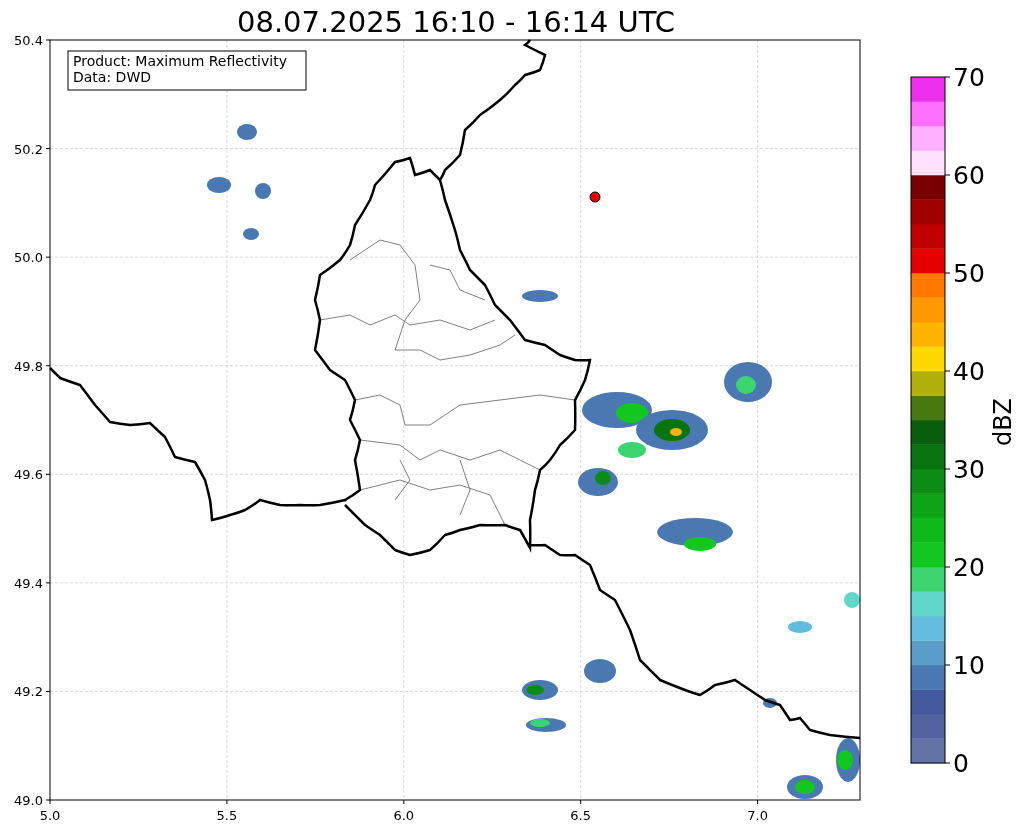 Image resolution: width=1023 pixels, height=834 pixels. What do you see at coordinates (969, 665) in the screenshot?
I see `colorbar-tick-label: 10` at bounding box center [969, 665].